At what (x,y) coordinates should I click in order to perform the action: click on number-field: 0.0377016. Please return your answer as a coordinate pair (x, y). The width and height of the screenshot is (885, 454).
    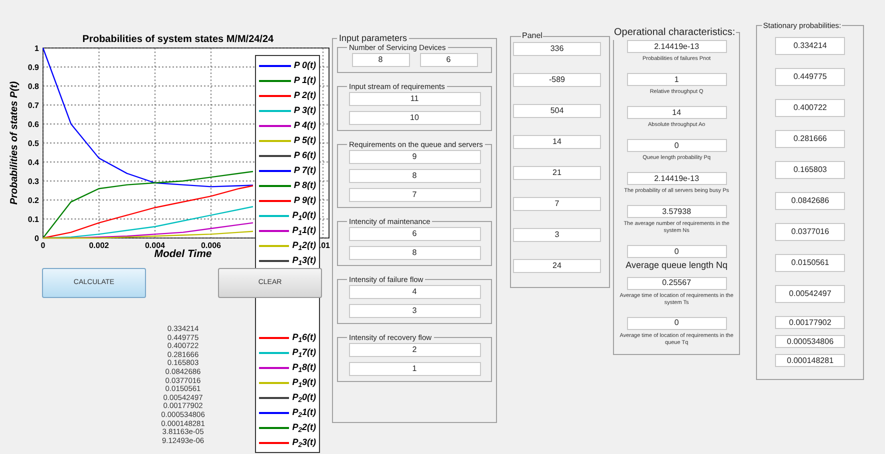
    Looking at the image, I should click on (810, 232).